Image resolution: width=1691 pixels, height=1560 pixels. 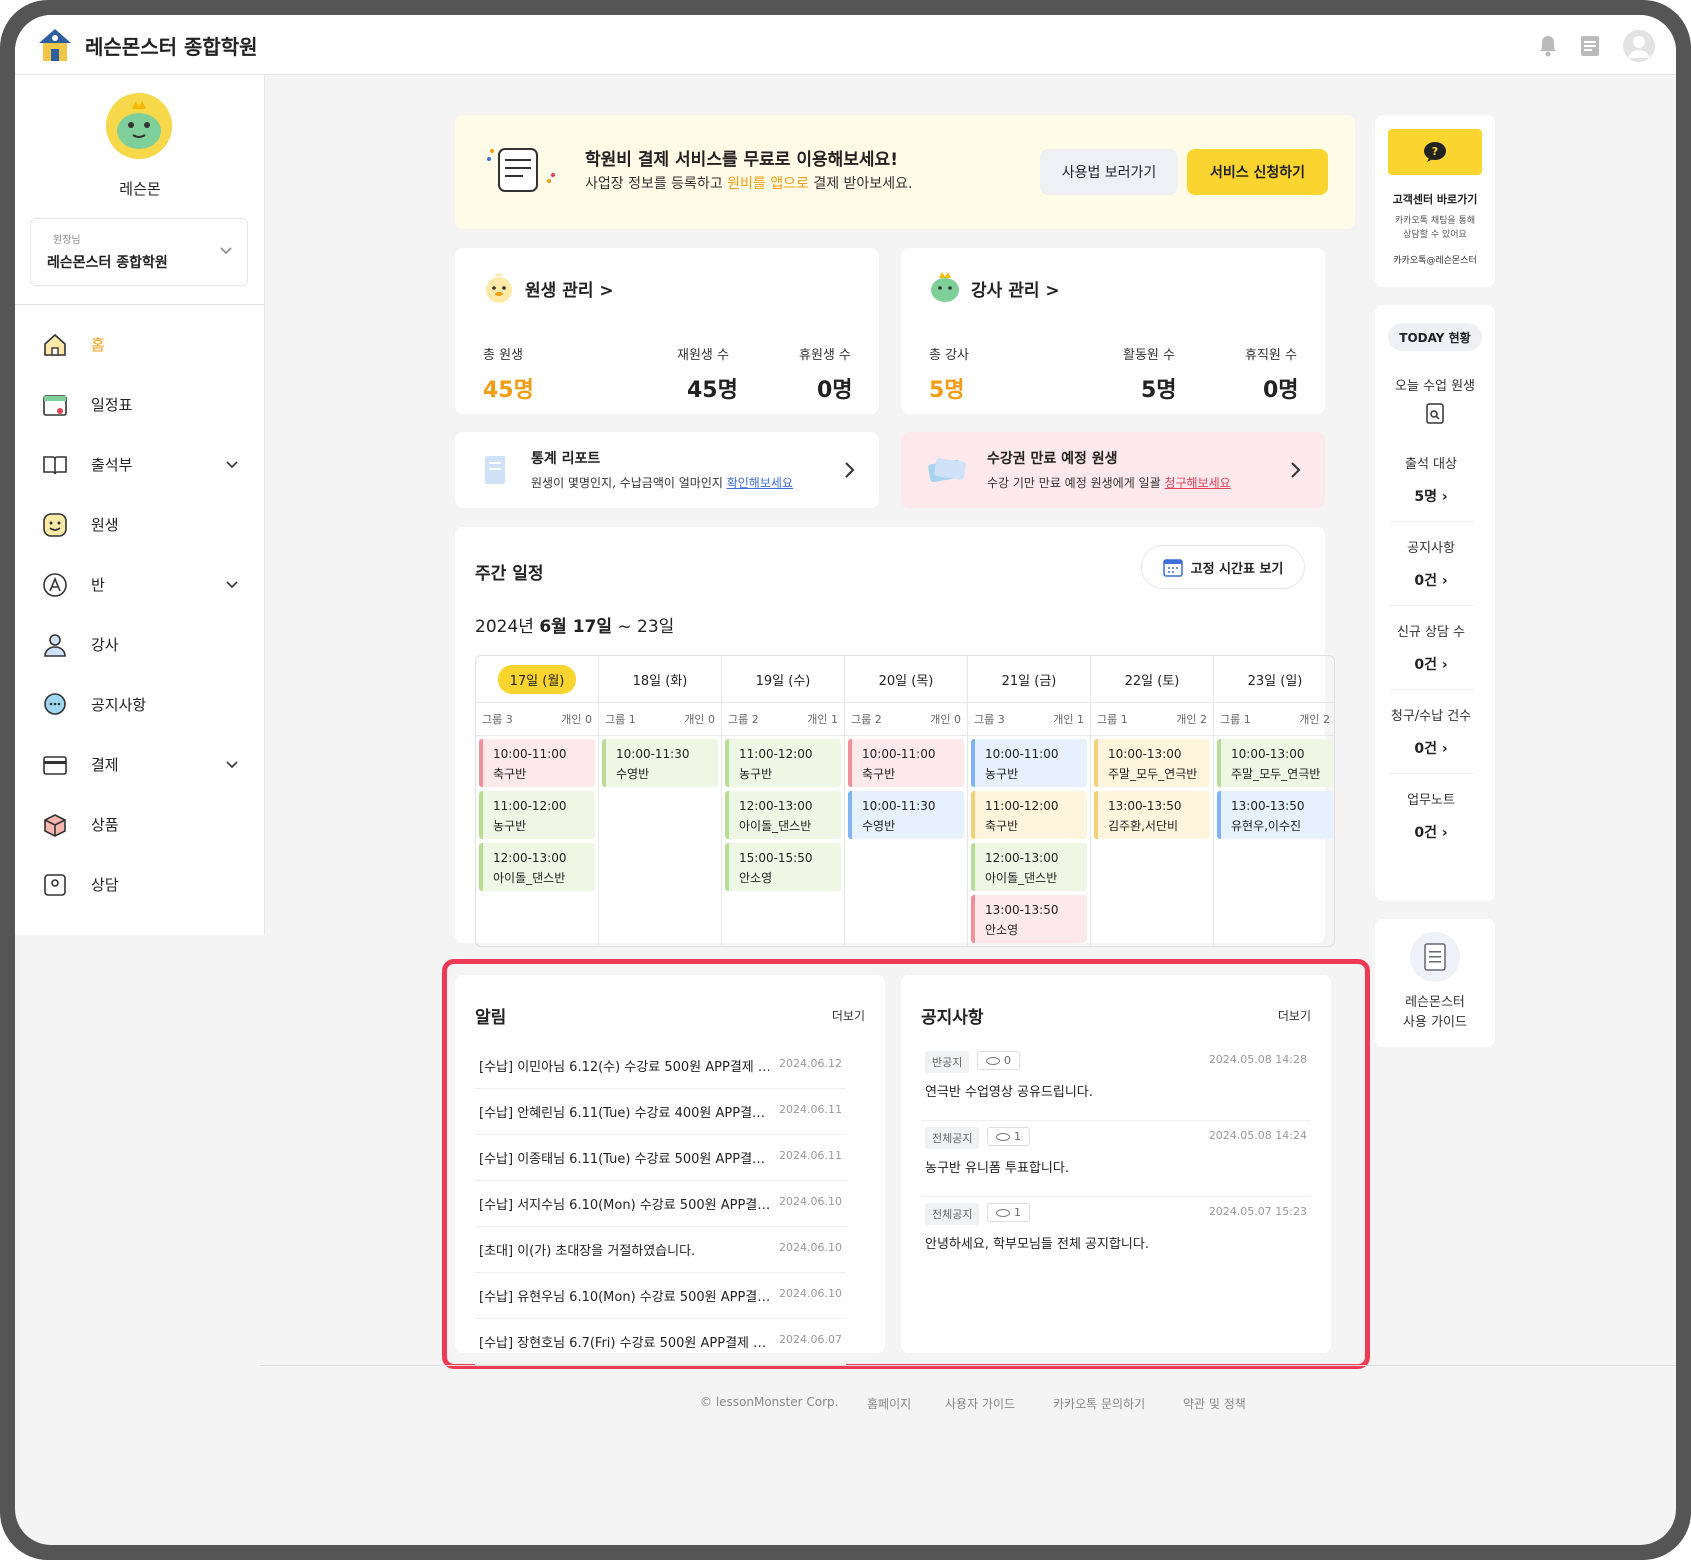 What do you see at coordinates (1029, 815) in the screenshot?
I see `schedule-event: 11:00-12:00 축구반` at bounding box center [1029, 815].